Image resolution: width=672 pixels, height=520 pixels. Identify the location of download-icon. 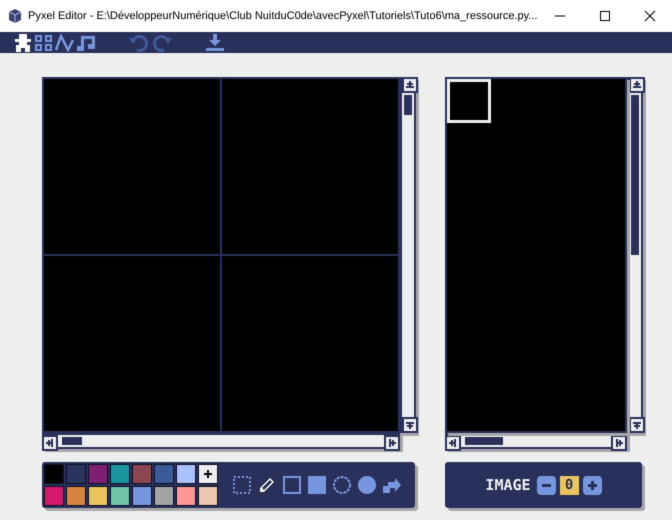
(215, 43).